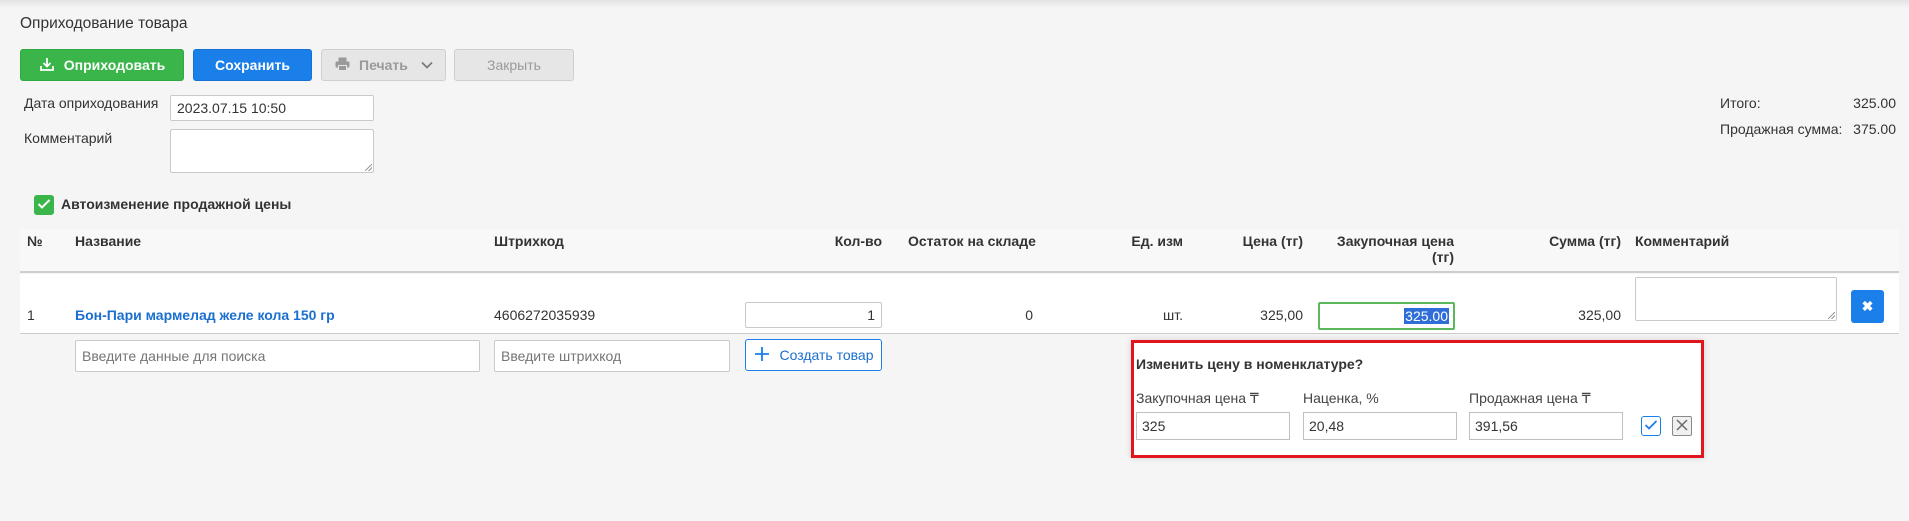 Image resolution: width=1909 pixels, height=521 pixels. What do you see at coordinates (205, 315) in the screenshot?
I see `product-link: Бон-Пари мармелад желе кола 150 гр` at bounding box center [205, 315].